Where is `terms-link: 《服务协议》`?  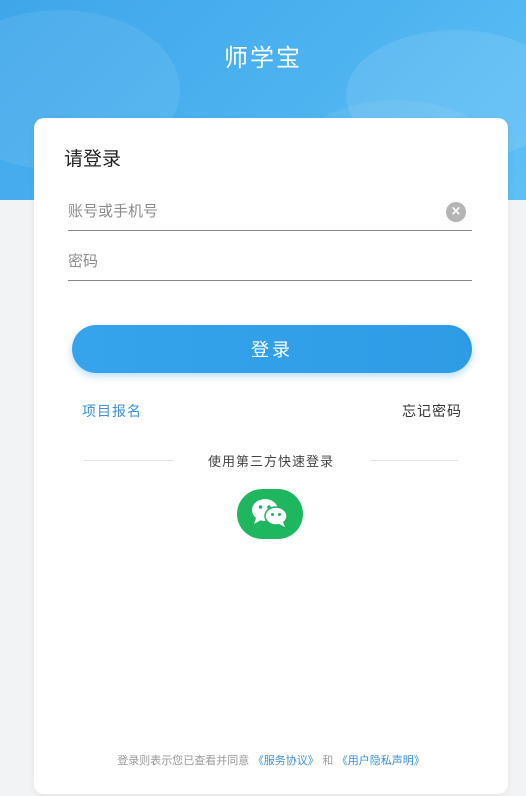 terms-link: 《服务协议》 is located at coordinates (286, 760).